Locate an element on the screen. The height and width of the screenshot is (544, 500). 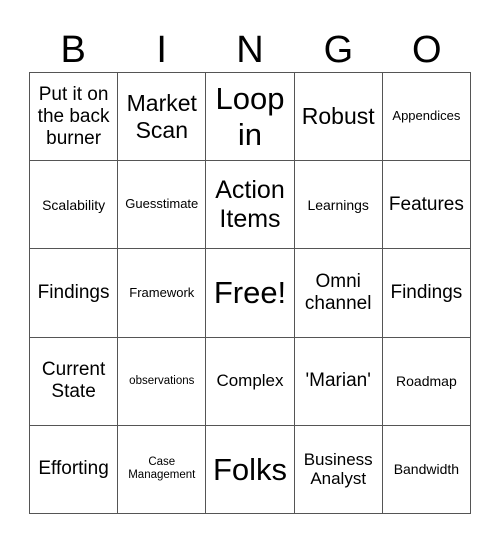
header-letter-n: N is located at coordinates (250, 50).